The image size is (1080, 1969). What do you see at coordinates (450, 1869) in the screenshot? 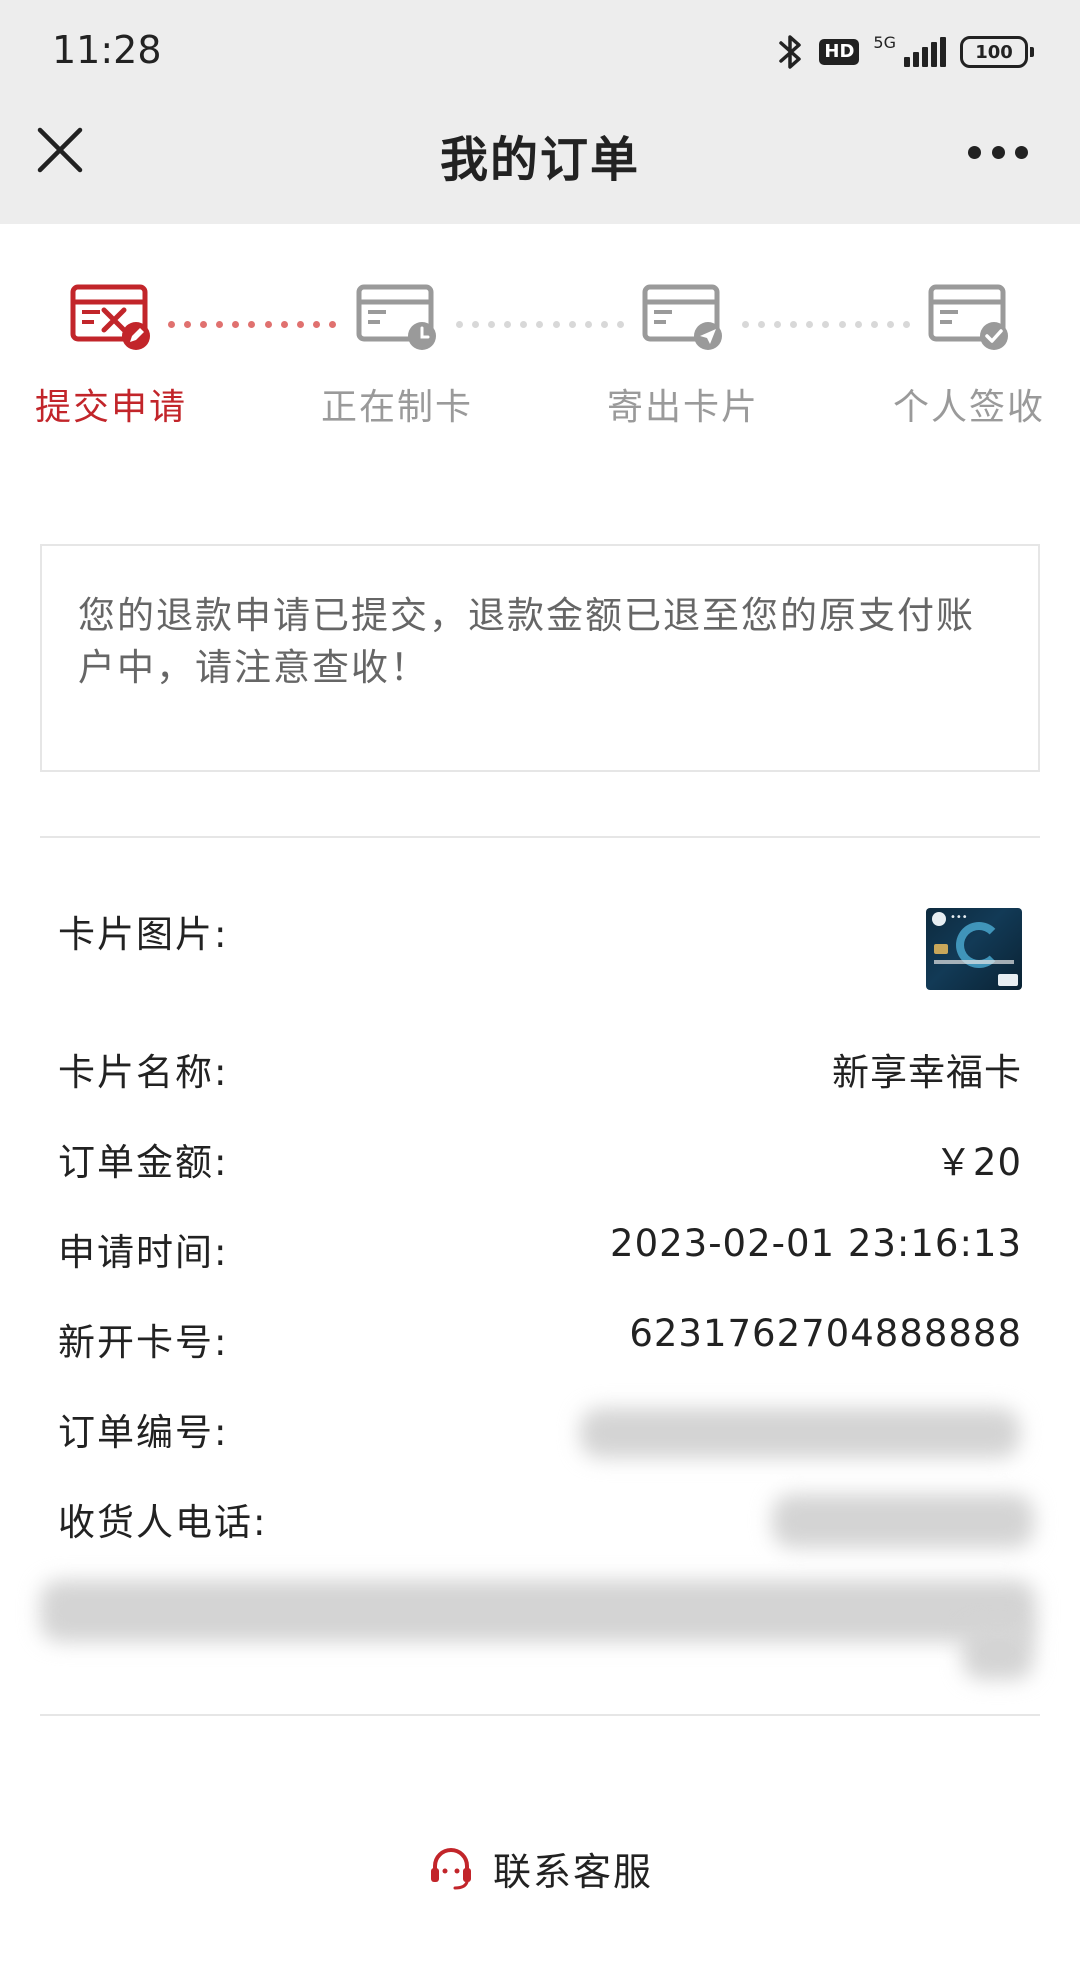
I see `headset-icon` at bounding box center [450, 1869].